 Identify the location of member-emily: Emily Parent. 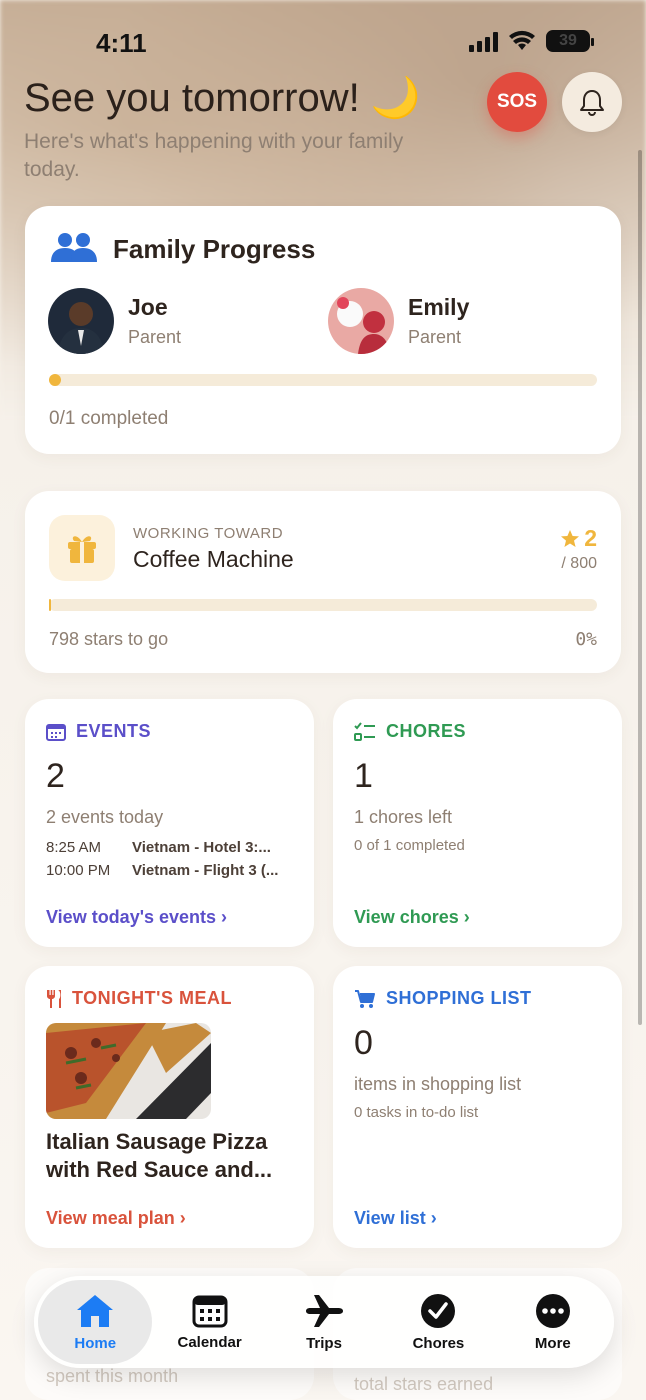
(398, 321).